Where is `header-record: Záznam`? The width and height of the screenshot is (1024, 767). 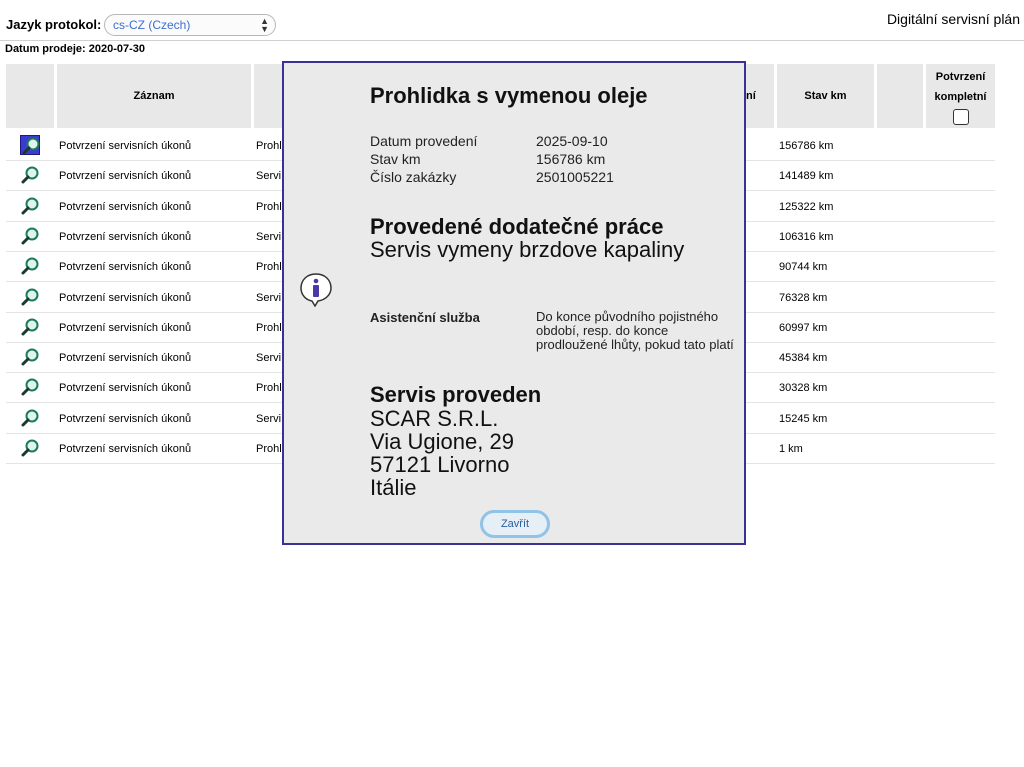 header-record: Záznam is located at coordinates (154, 96).